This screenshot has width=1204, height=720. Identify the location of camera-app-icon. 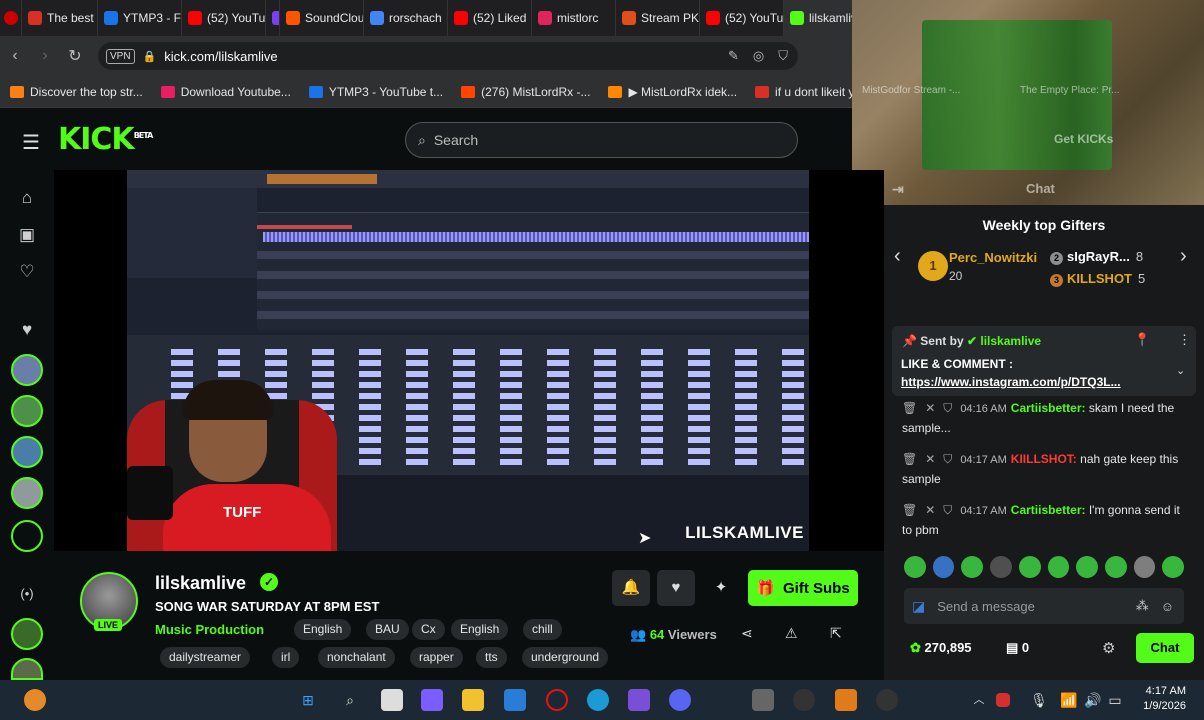
(763, 700).